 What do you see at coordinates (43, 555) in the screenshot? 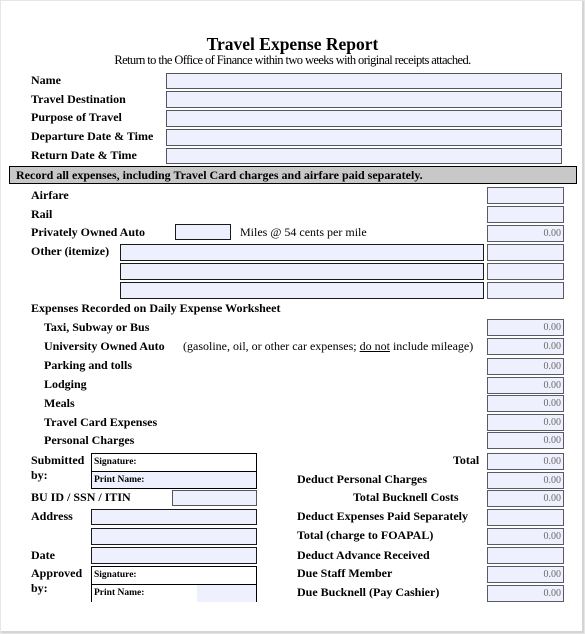
I see `date-label: Date` at bounding box center [43, 555].